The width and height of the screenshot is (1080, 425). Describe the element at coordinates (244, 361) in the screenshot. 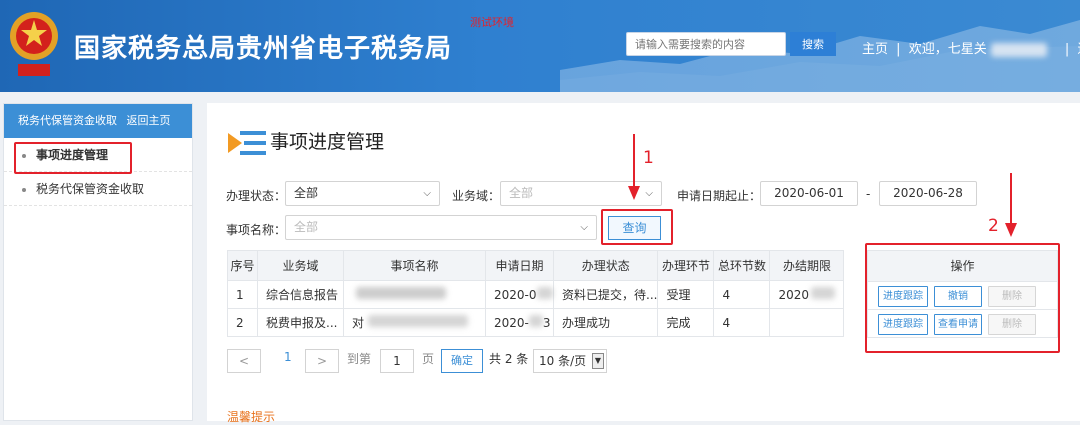

I see `prev-page-button: <` at that location.